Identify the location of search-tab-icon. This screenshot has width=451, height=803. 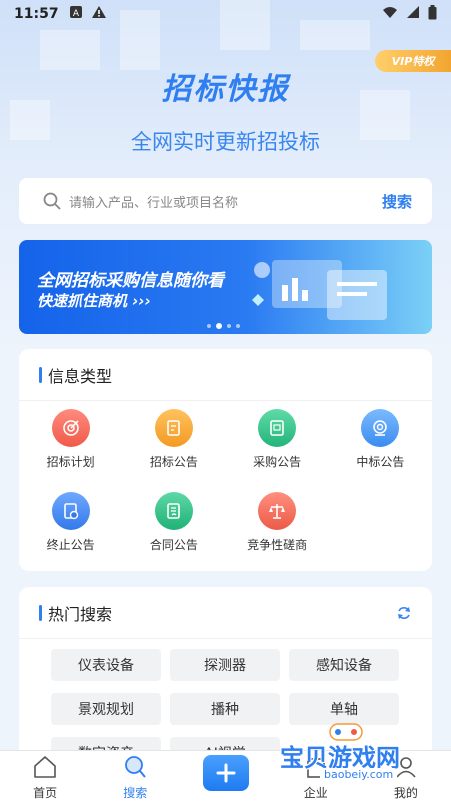
(135, 767).